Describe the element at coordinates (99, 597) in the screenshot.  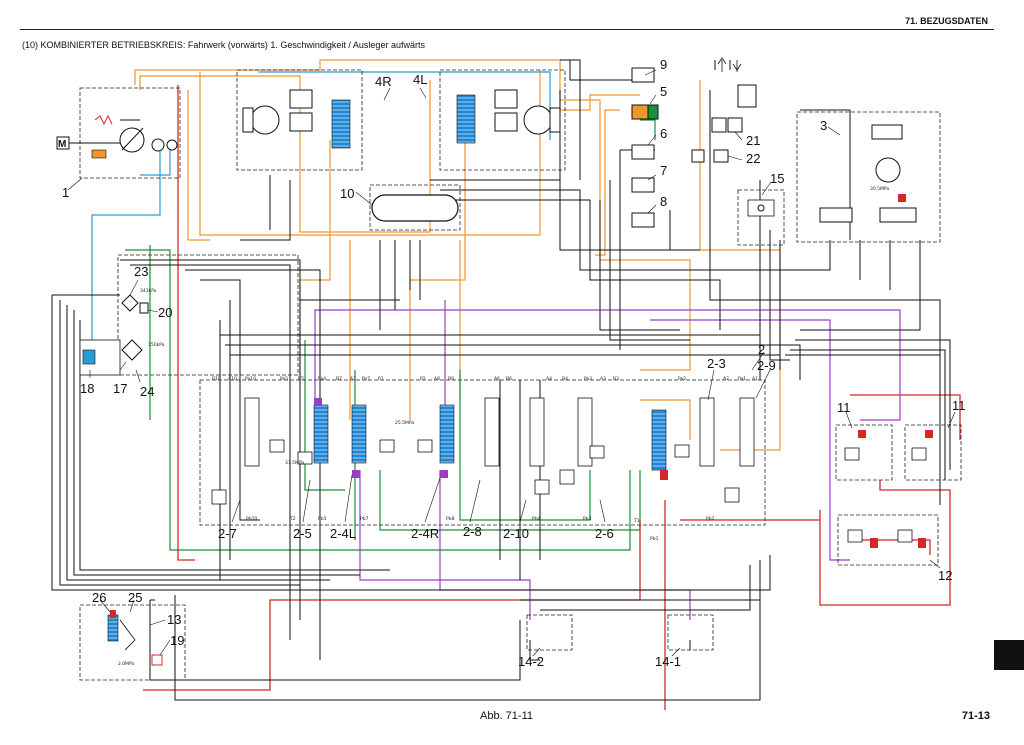
I see `label-26: 26` at that location.